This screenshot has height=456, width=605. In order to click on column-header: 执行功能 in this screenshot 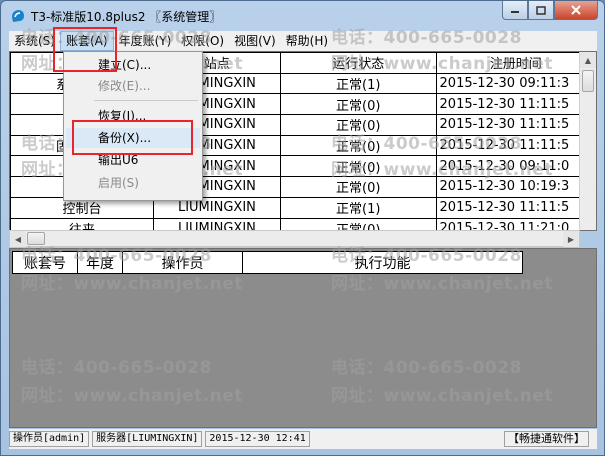, I will do `click(382, 262)`.